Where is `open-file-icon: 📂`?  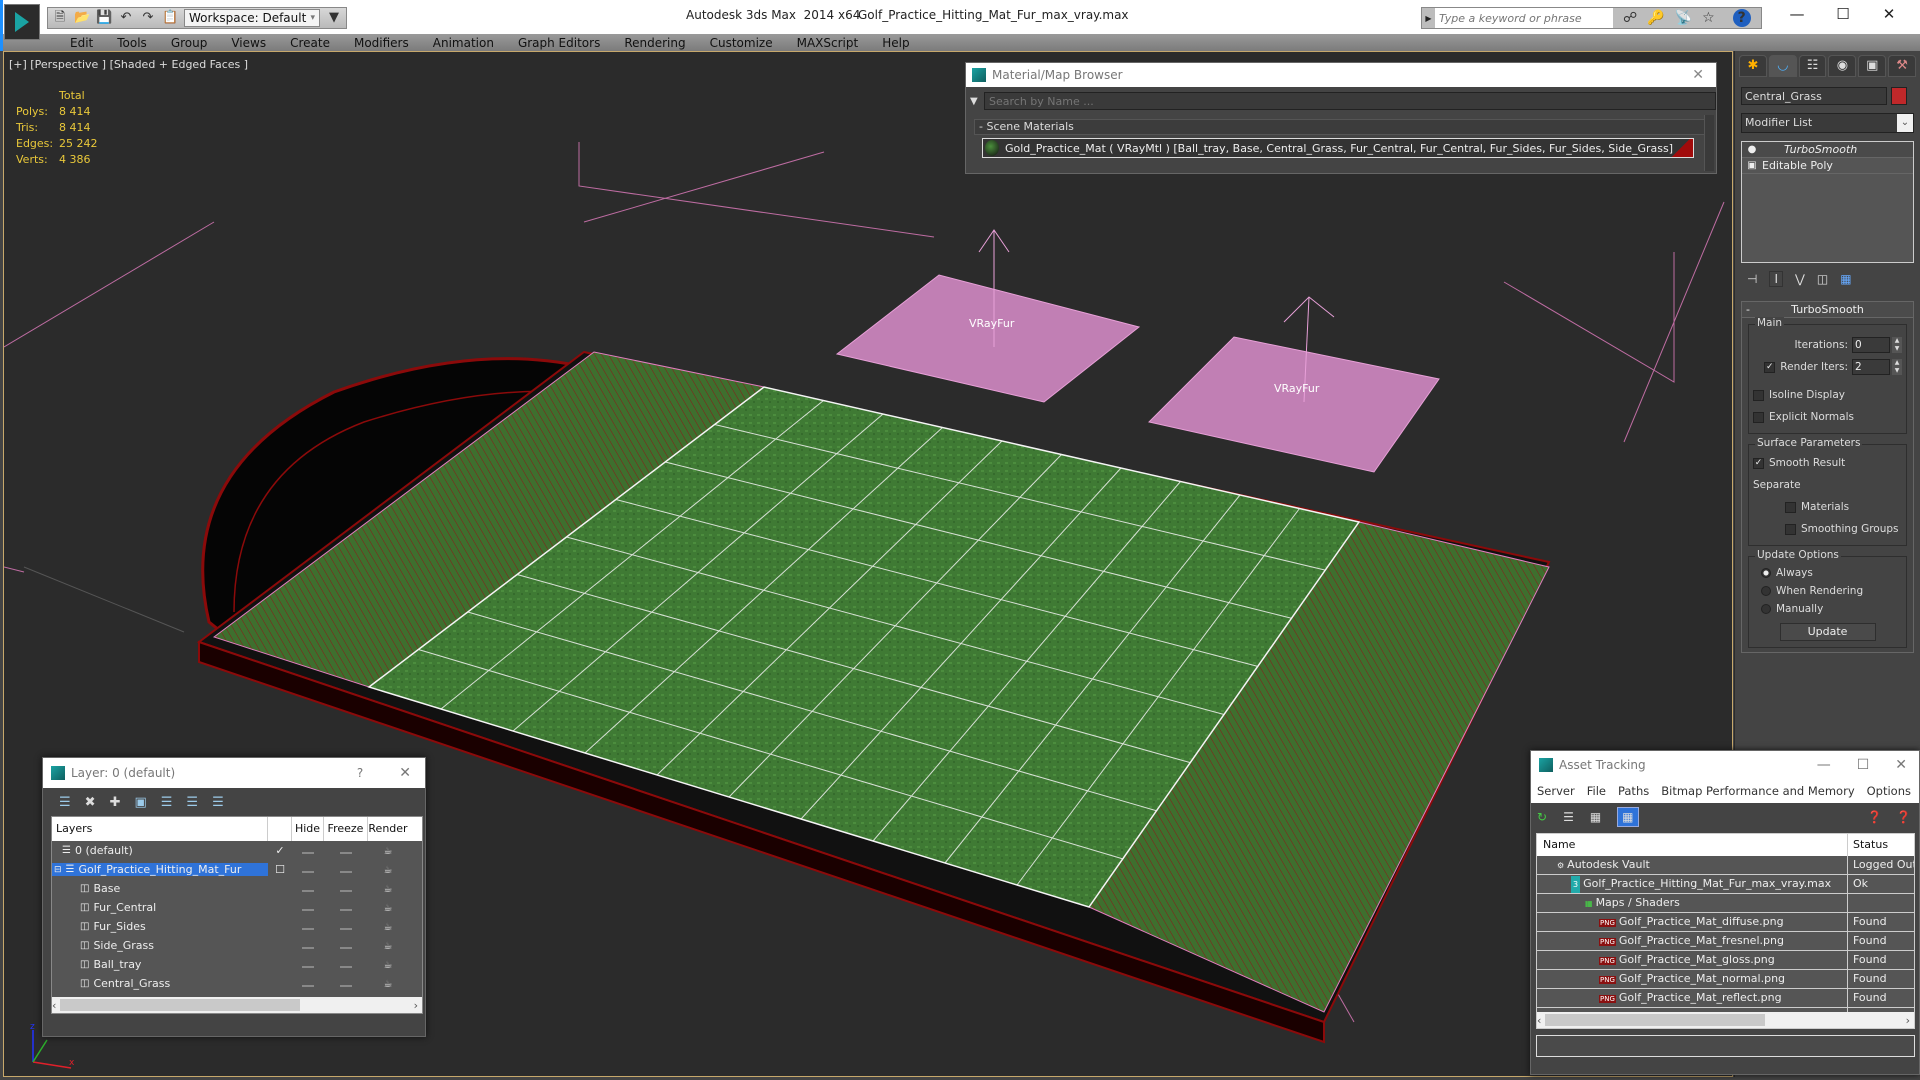
open-file-icon: 📂 is located at coordinates (82, 18).